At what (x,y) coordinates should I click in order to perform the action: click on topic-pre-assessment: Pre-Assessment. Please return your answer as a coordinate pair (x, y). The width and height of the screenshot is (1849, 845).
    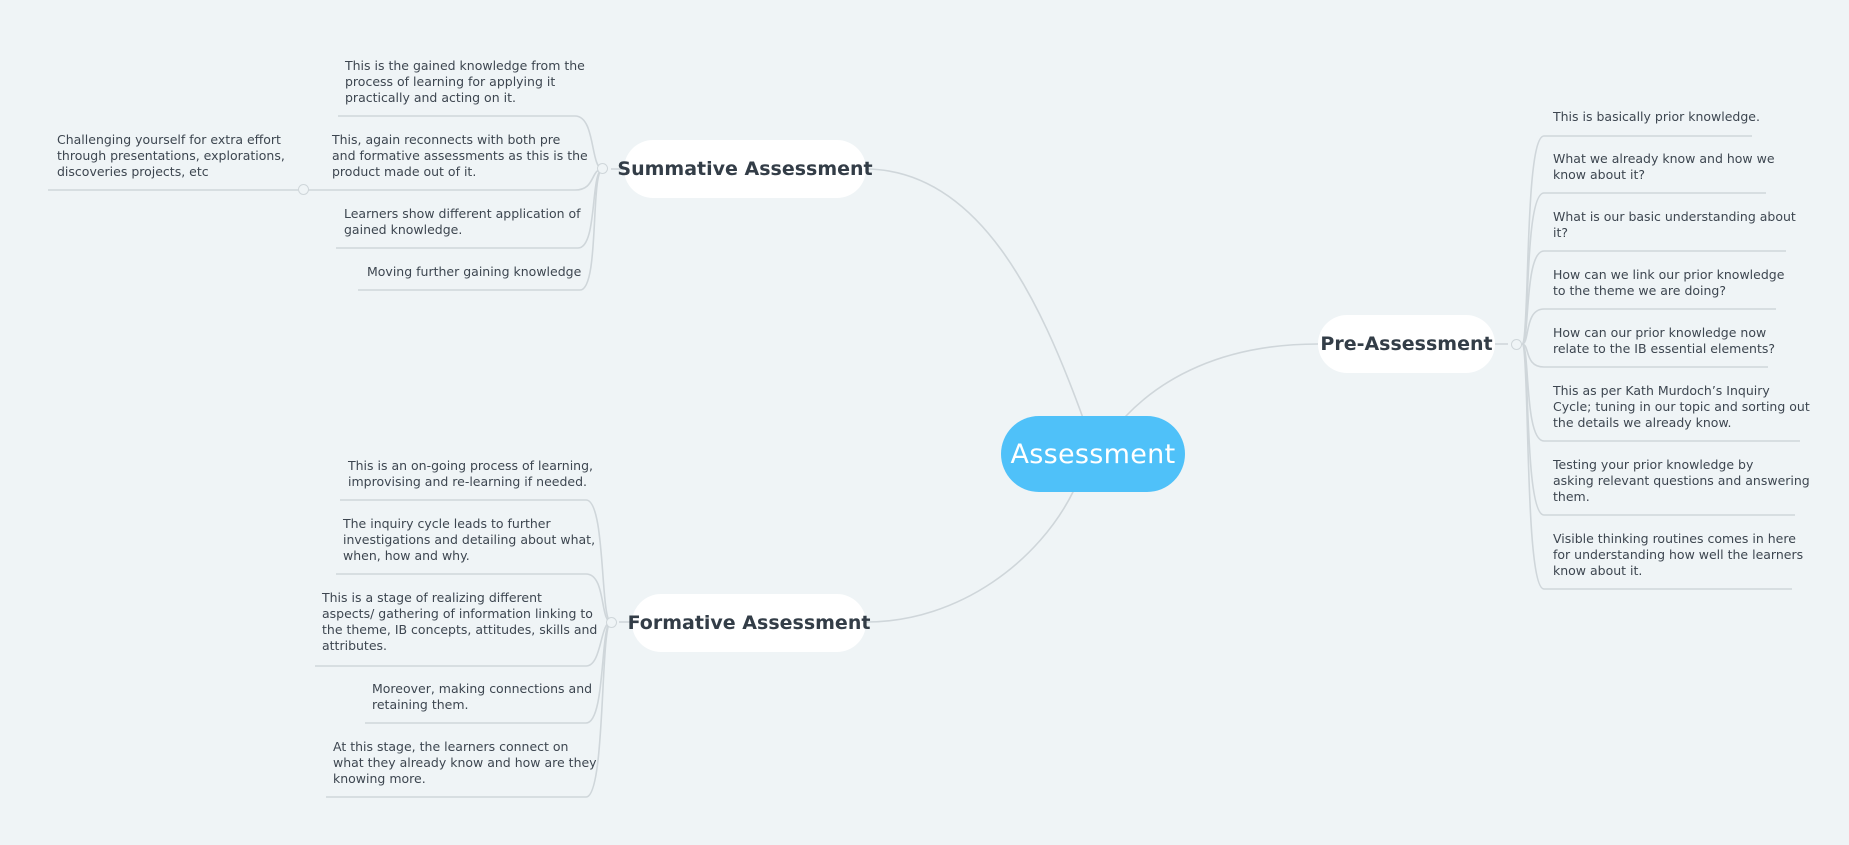
    Looking at the image, I should click on (1406, 344).